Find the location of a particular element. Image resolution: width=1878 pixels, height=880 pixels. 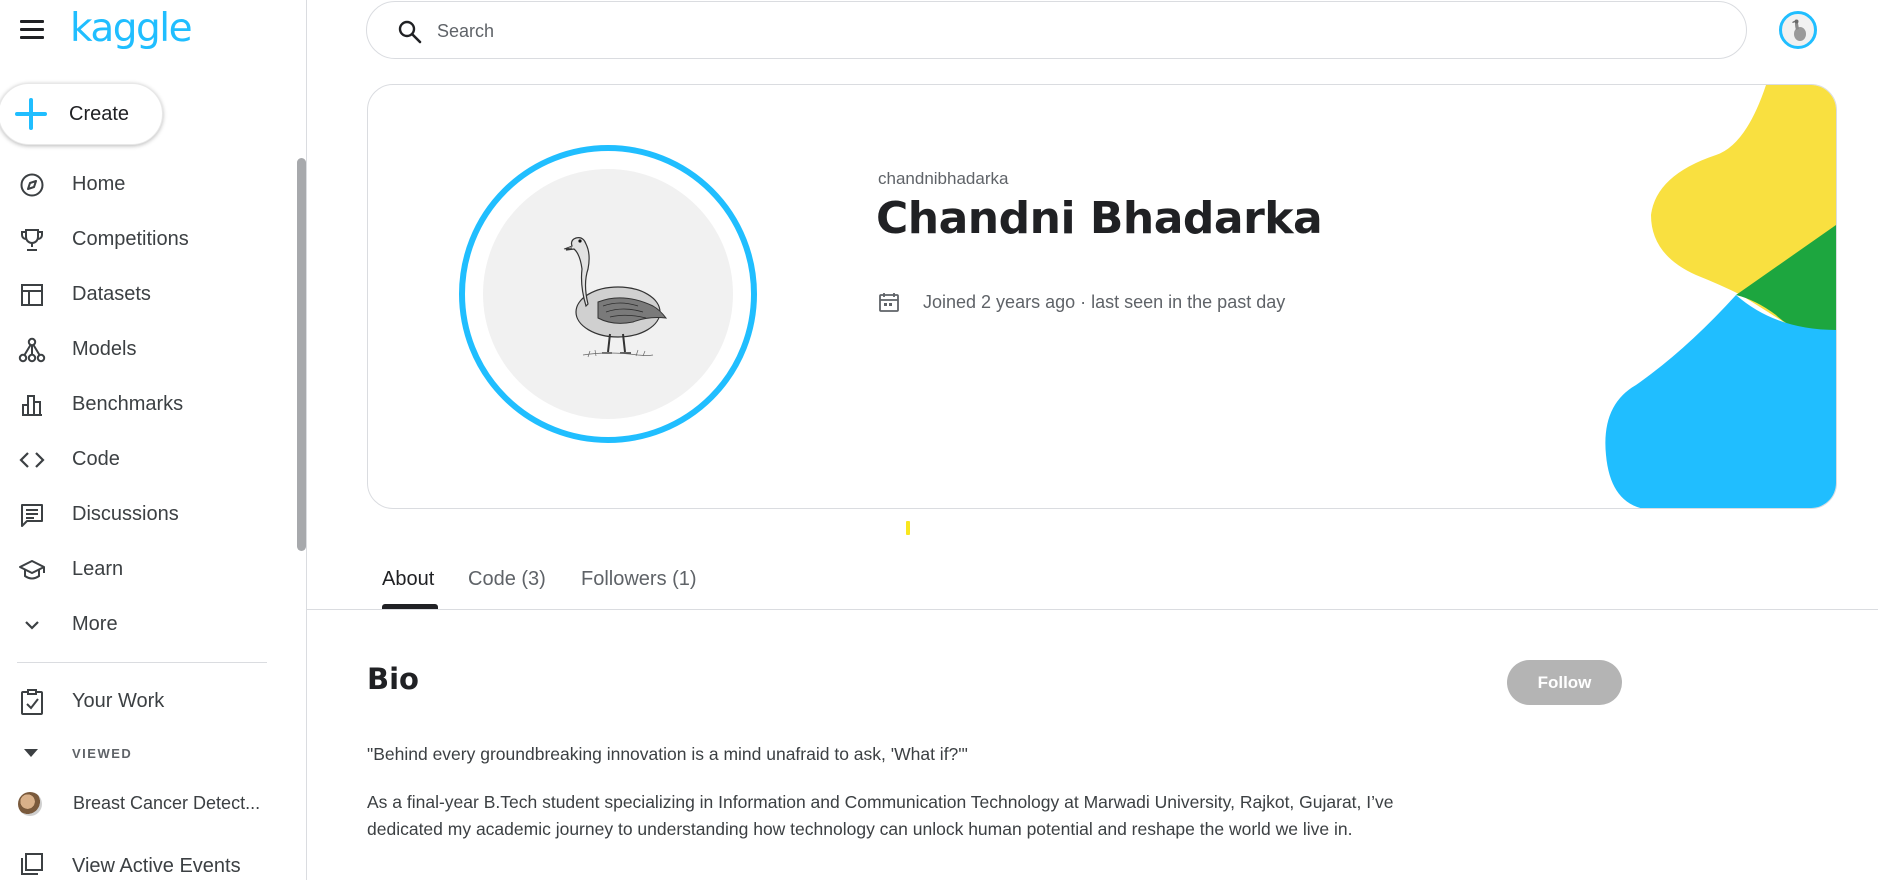

recent-item-thumbnail is located at coordinates (30, 804).